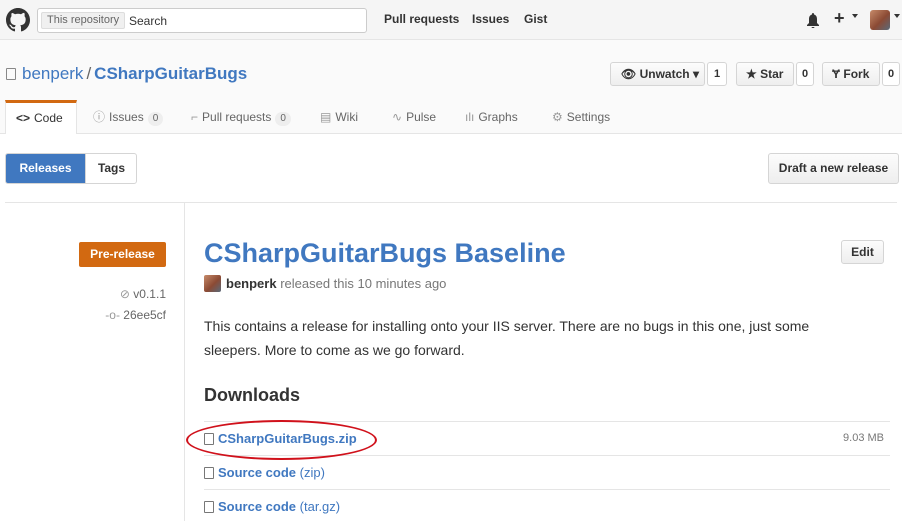  Describe the element at coordinates (124, 294) in the screenshot. I see `tag-icon: ⊘` at that location.